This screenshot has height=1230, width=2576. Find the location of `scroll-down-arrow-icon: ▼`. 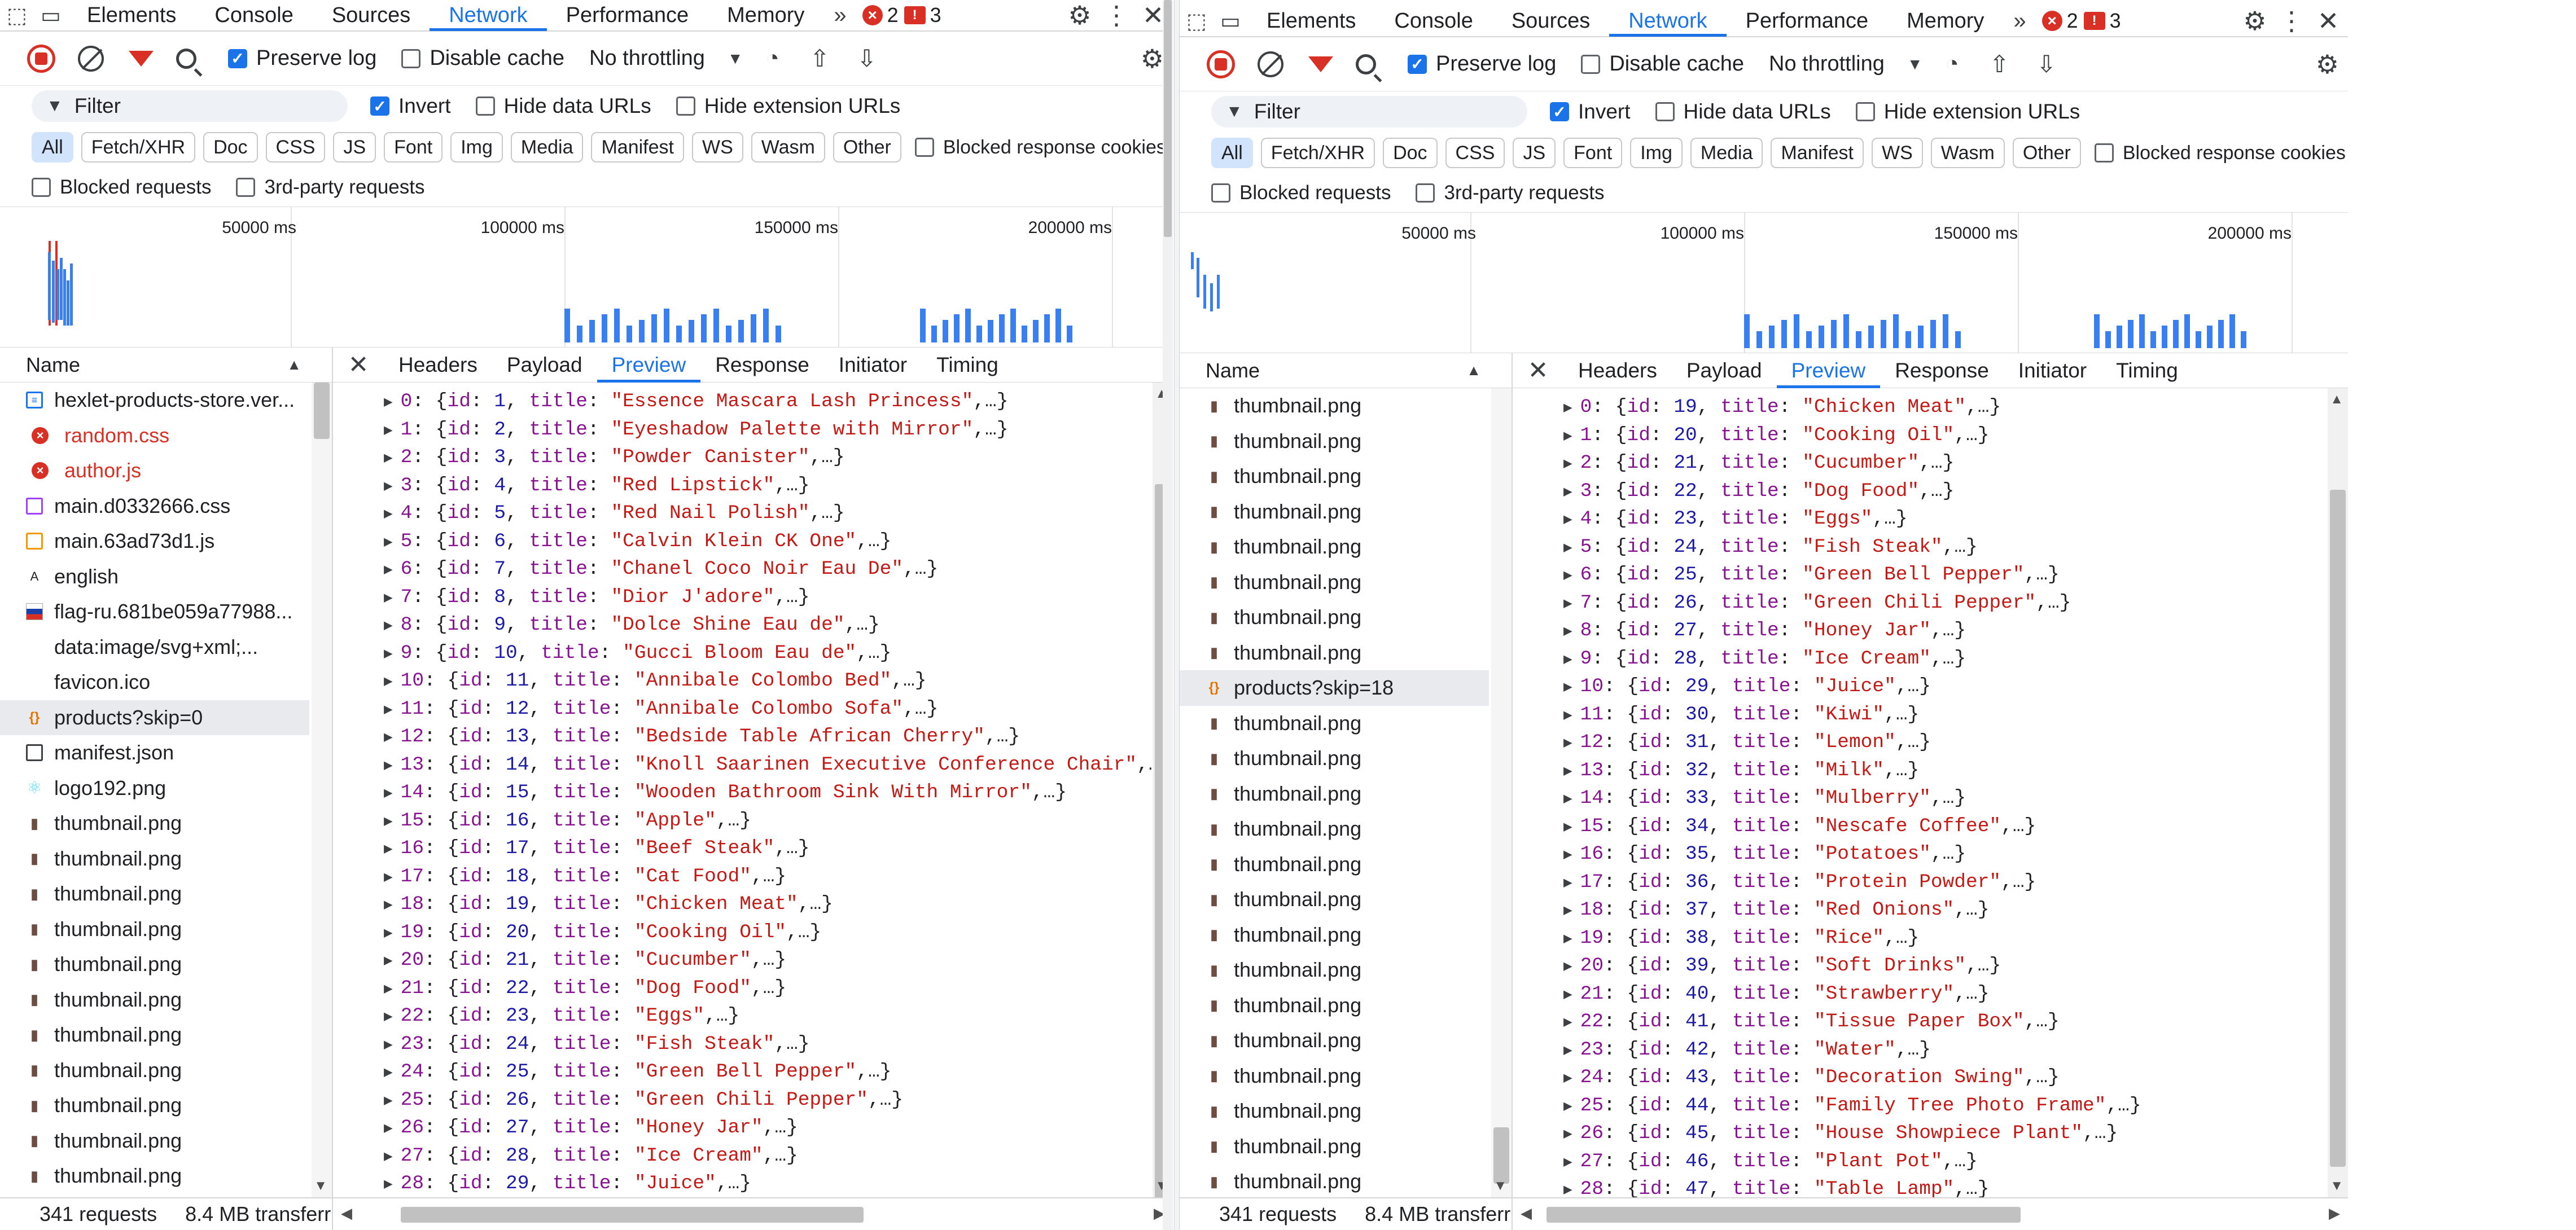

scroll-down-arrow-icon: ▼ is located at coordinates (320, 1186).